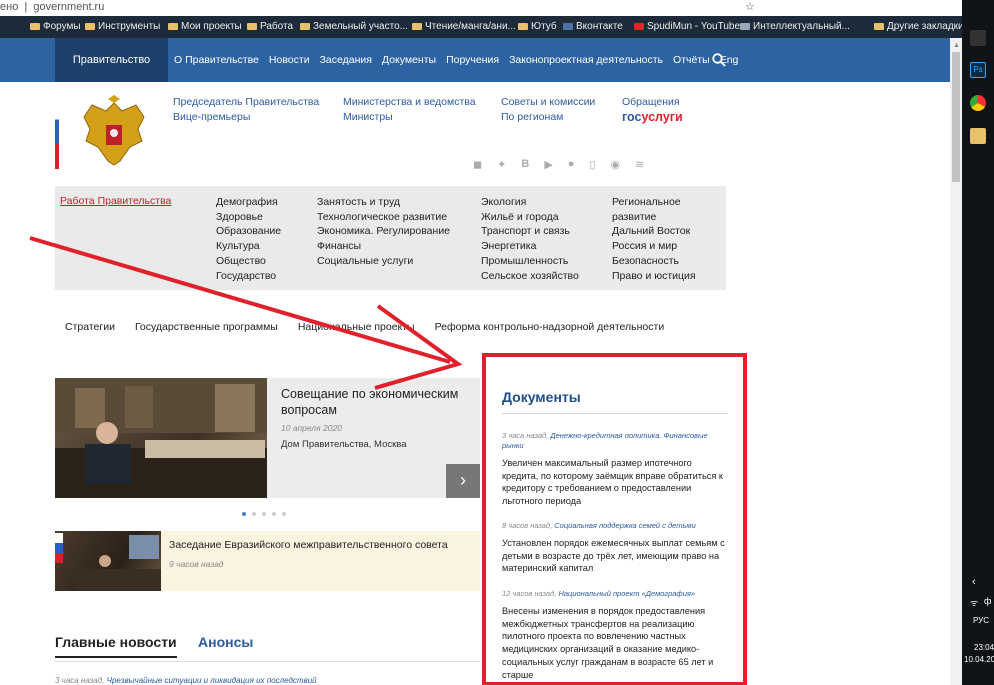 The height and width of the screenshot is (685, 994). I want to click on page-scrollbar: ▲, so click(956, 361).